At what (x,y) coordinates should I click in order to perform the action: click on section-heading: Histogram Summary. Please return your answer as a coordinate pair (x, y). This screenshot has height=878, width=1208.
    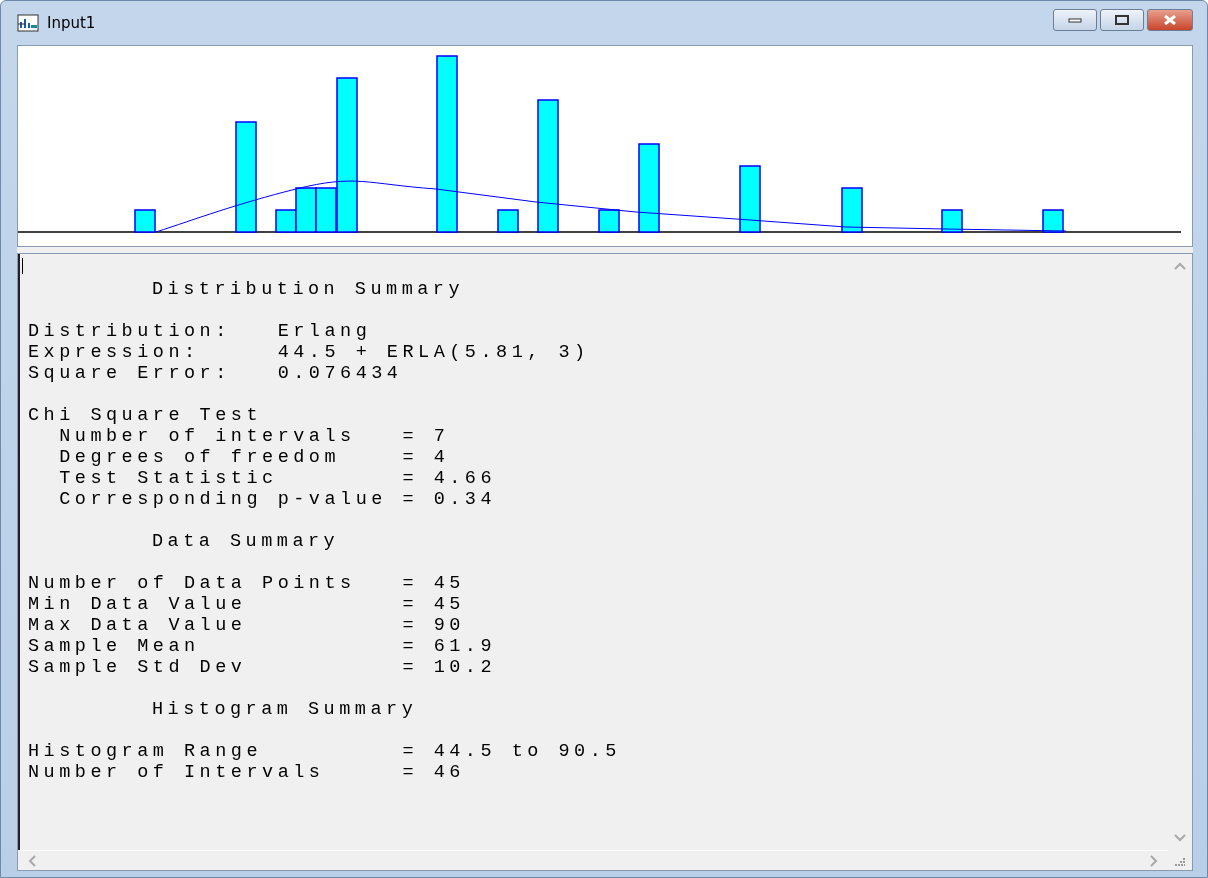
    Looking at the image, I should click on (285, 709).